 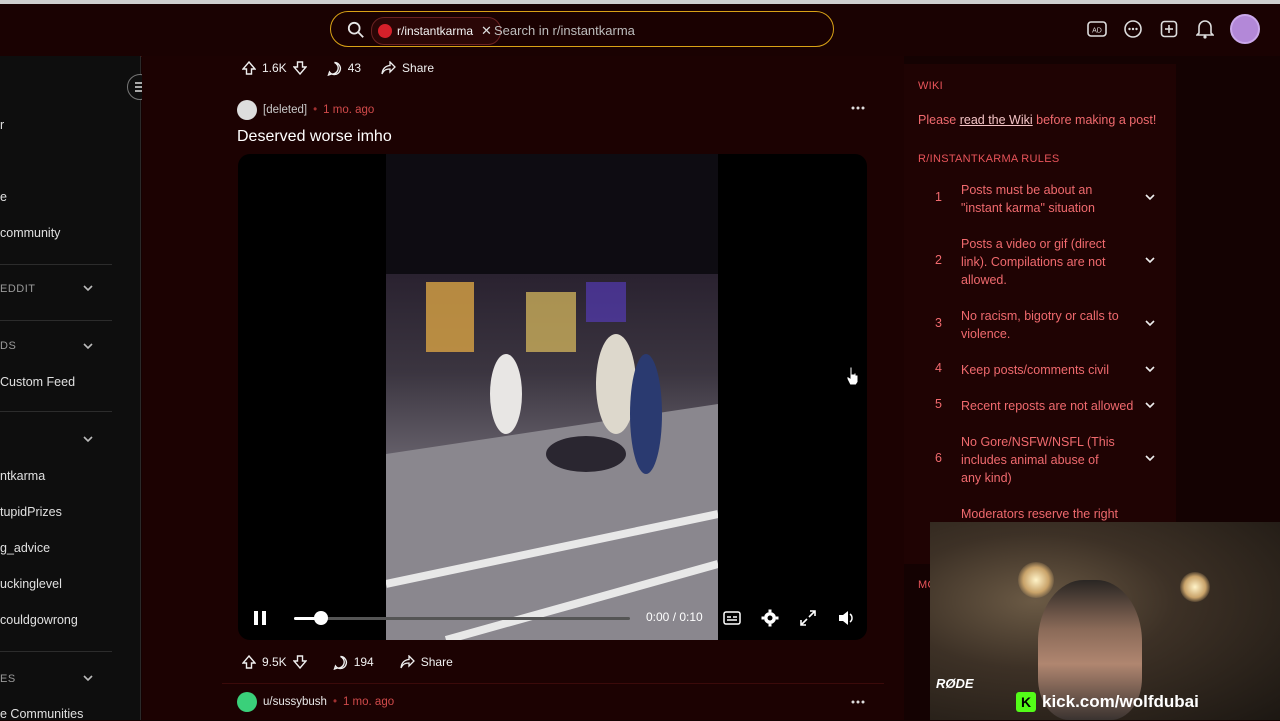 I want to click on advertise-icon: AD, so click(x=1097, y=29).